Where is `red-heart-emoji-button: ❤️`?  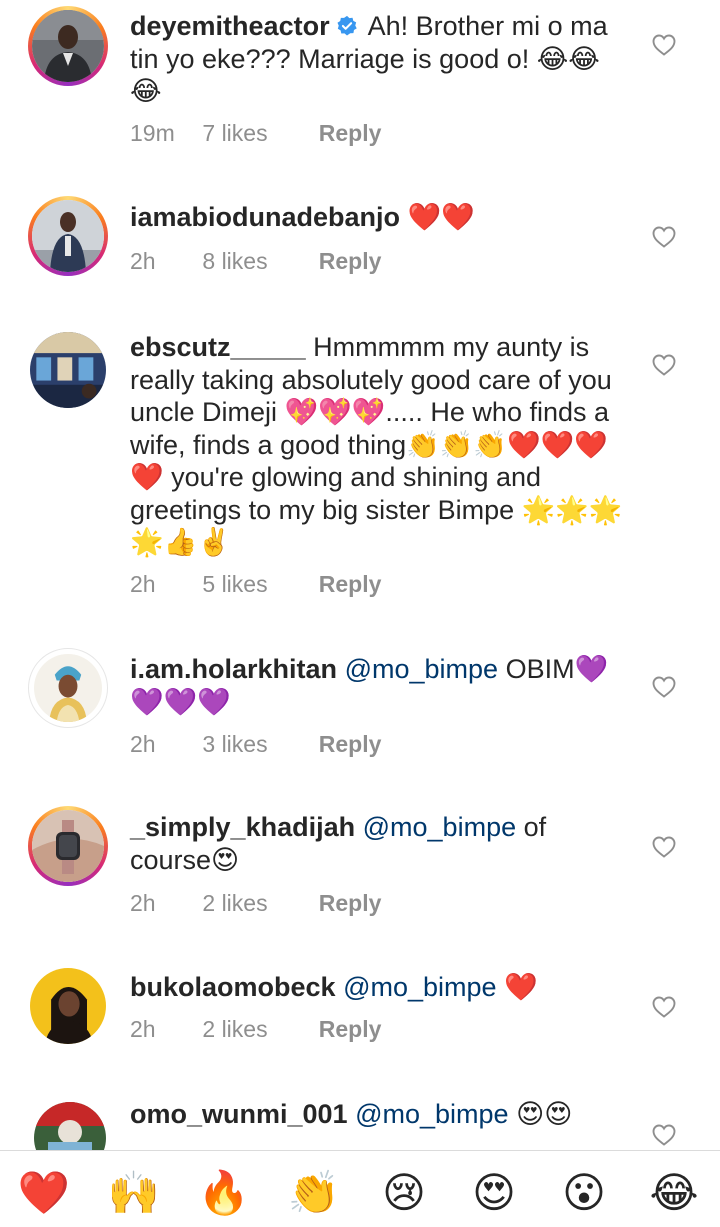
red-heart-emoji-button: ❤️ is located at coordinates (44, 1193).